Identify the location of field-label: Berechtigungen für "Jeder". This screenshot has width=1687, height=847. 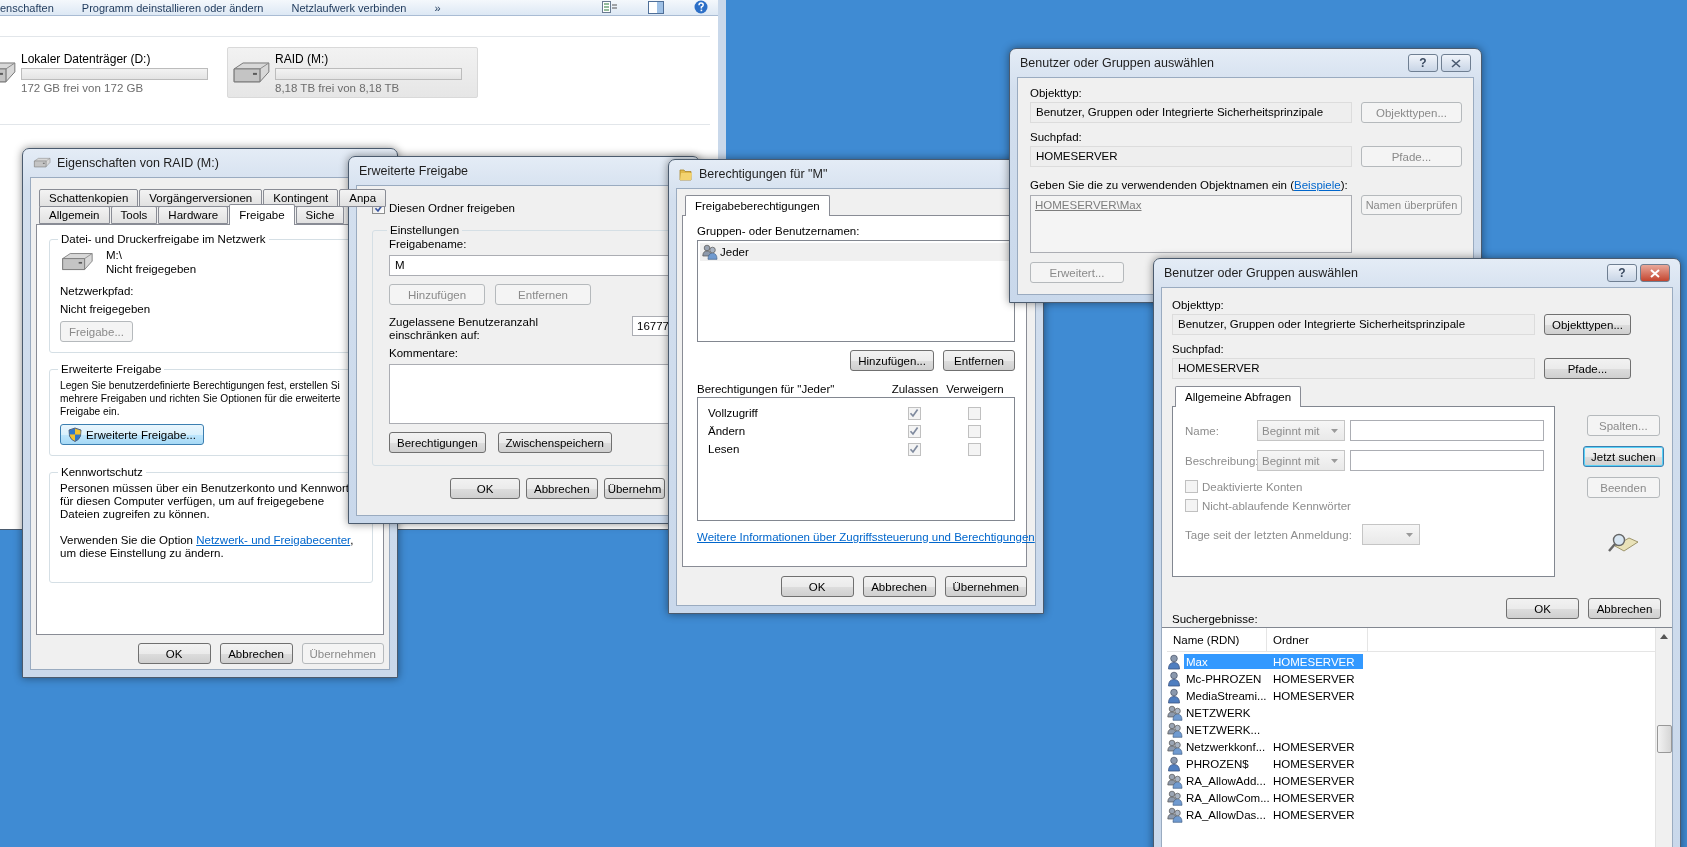
(766, 389).